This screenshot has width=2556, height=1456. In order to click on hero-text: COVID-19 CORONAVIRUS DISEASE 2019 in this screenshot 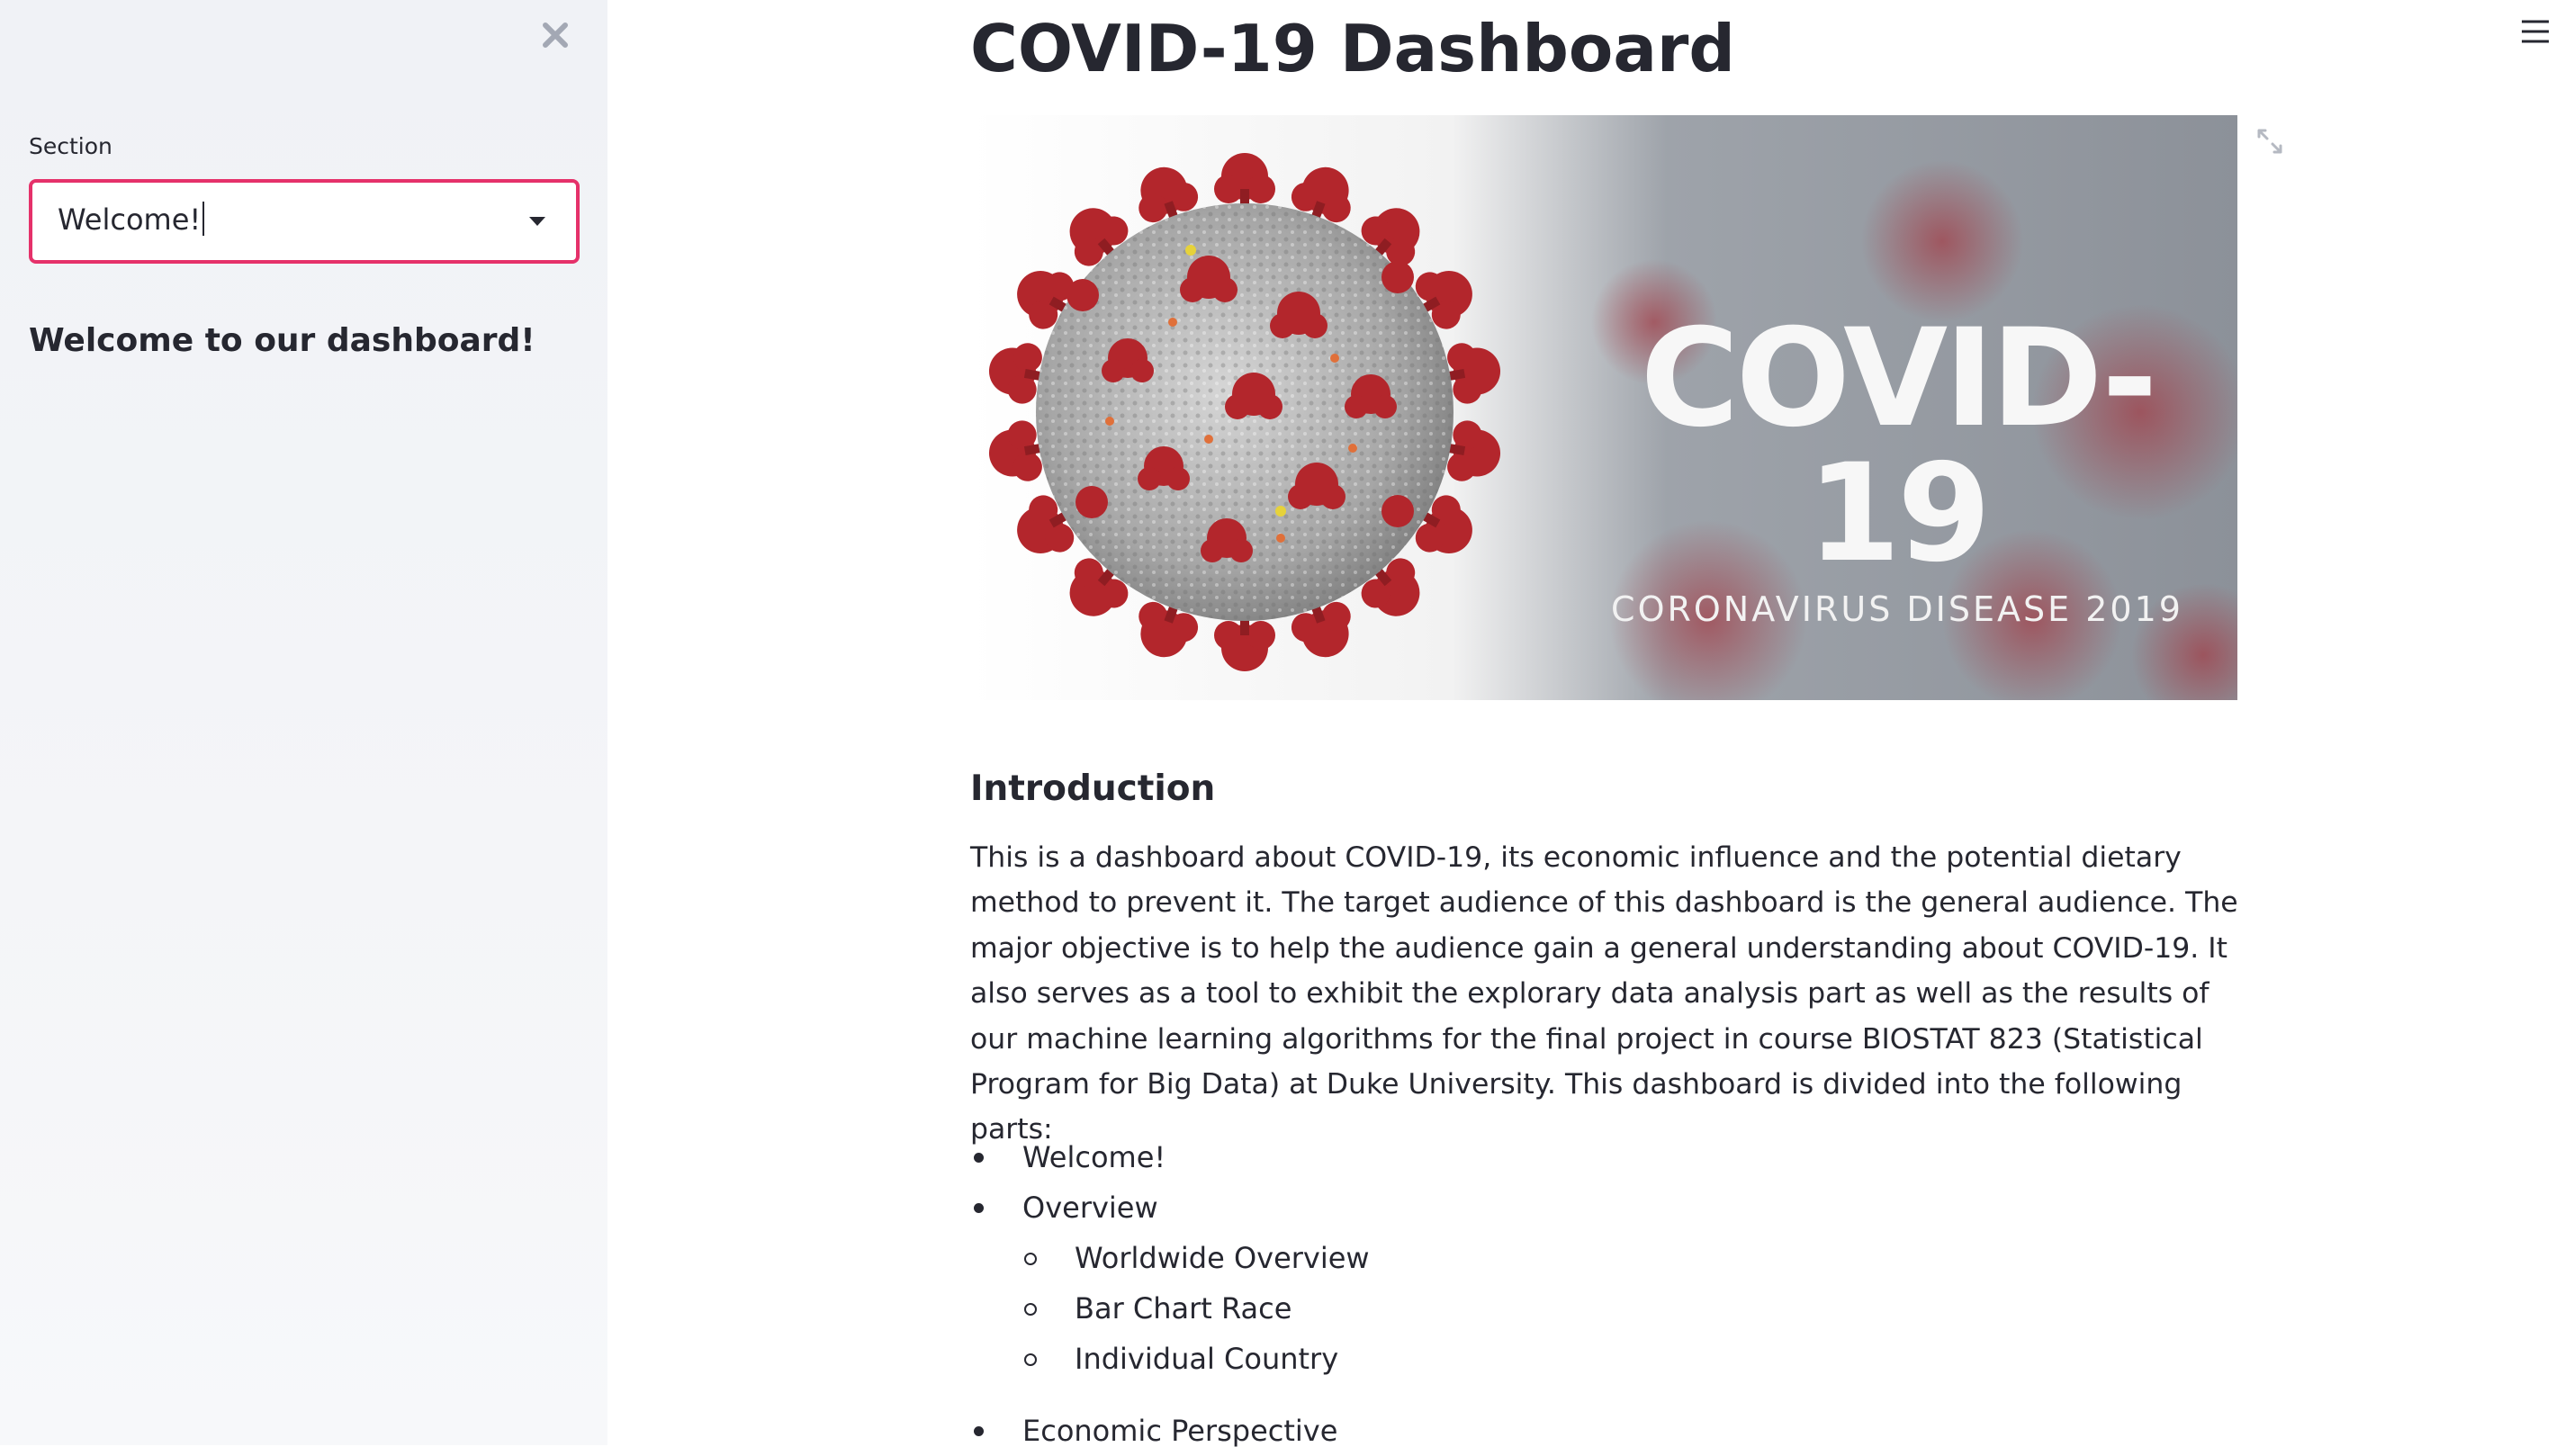, I will do `click(1897, 470)`.